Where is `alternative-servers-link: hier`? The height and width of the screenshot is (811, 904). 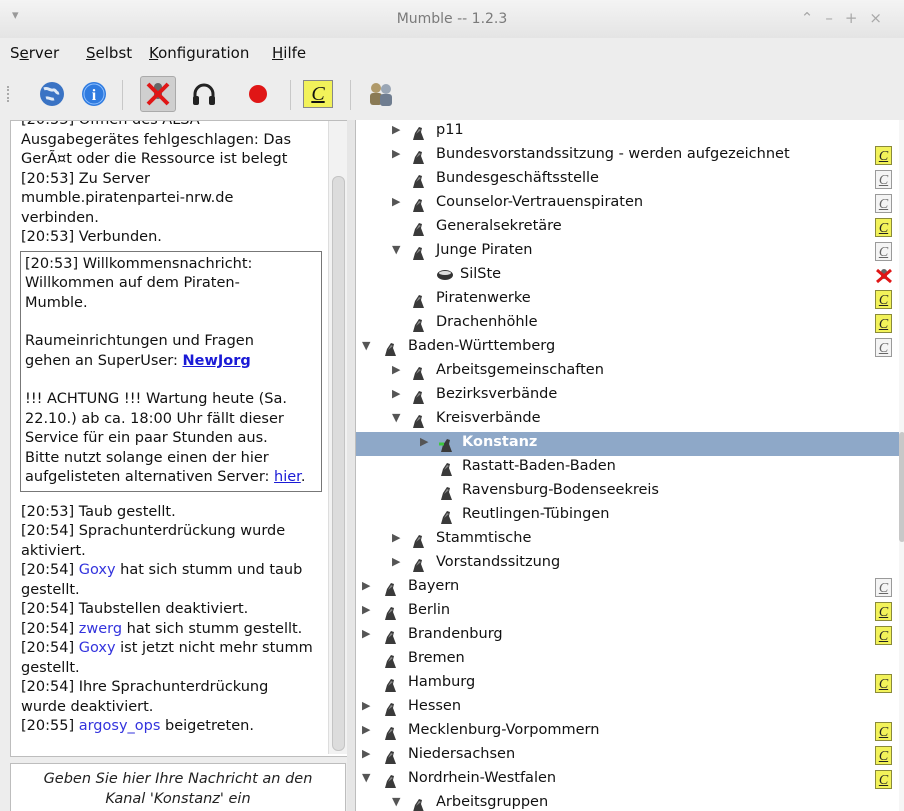 alternative-servers-link: hier is located at coordinates (287, 477).